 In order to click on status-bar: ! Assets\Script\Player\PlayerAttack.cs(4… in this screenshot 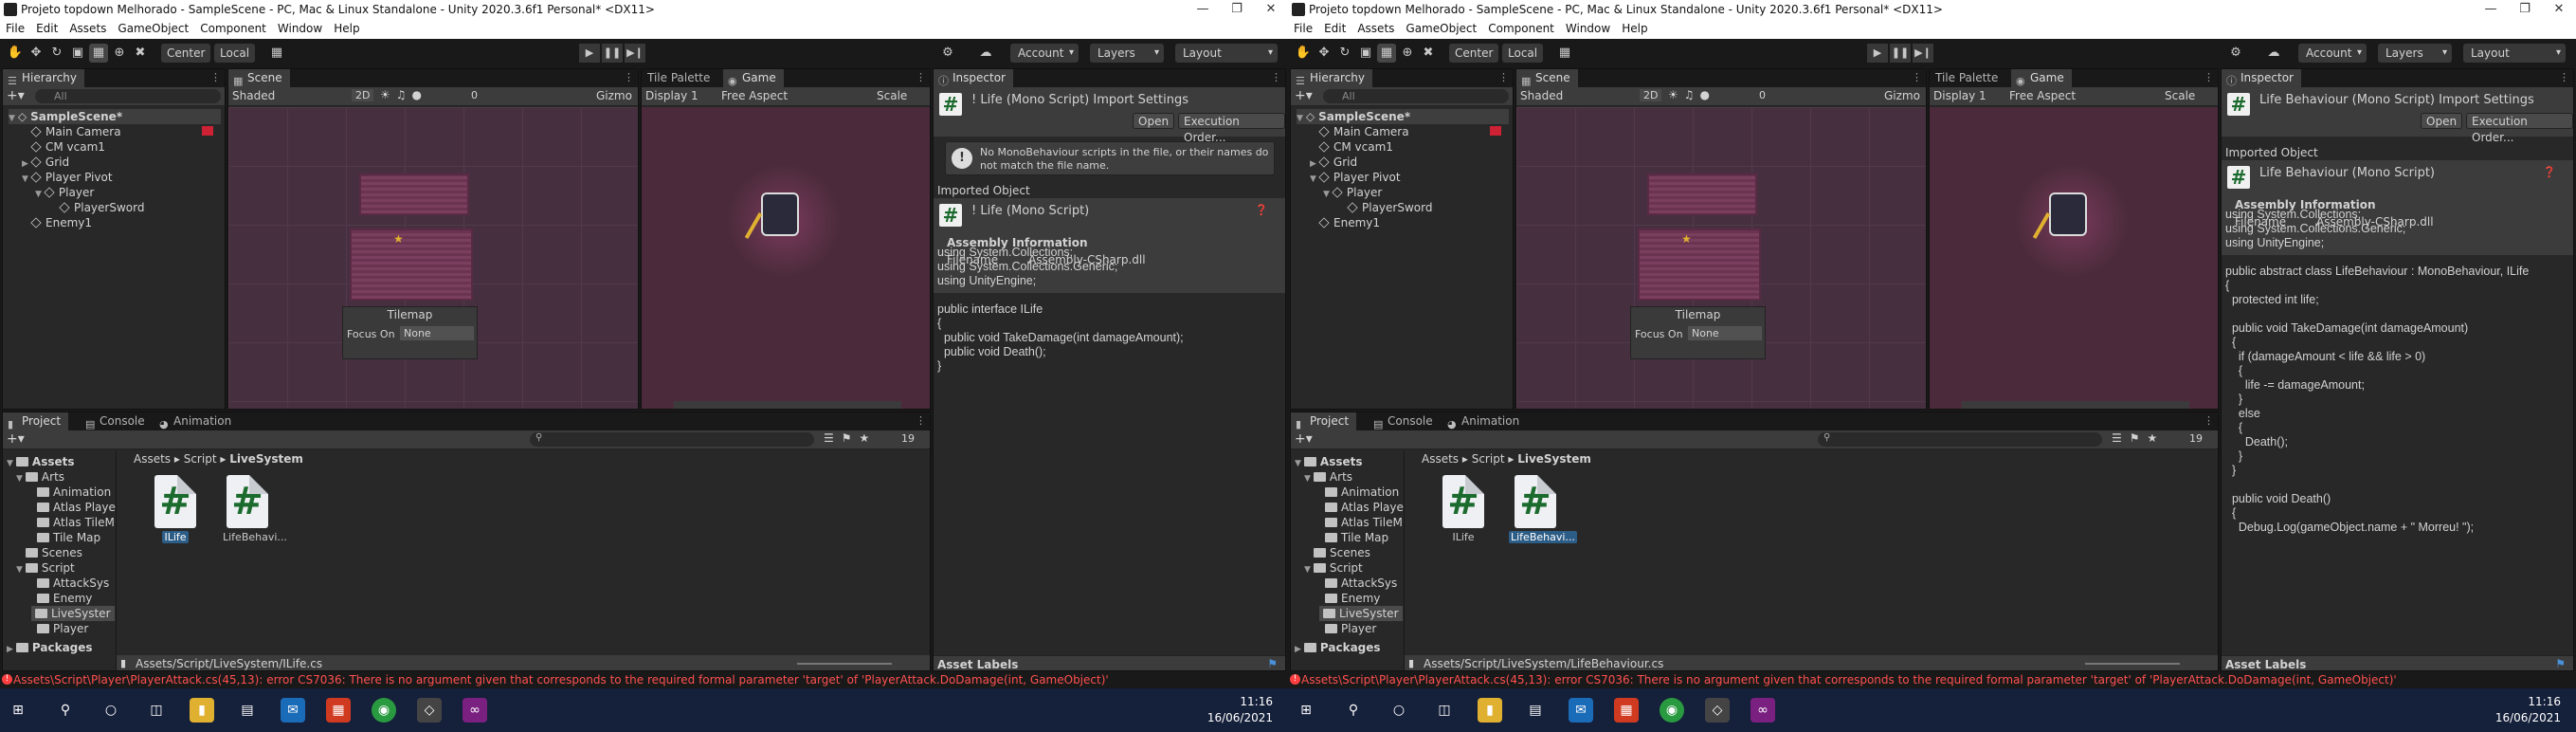, I will do `click(644, 680)`.